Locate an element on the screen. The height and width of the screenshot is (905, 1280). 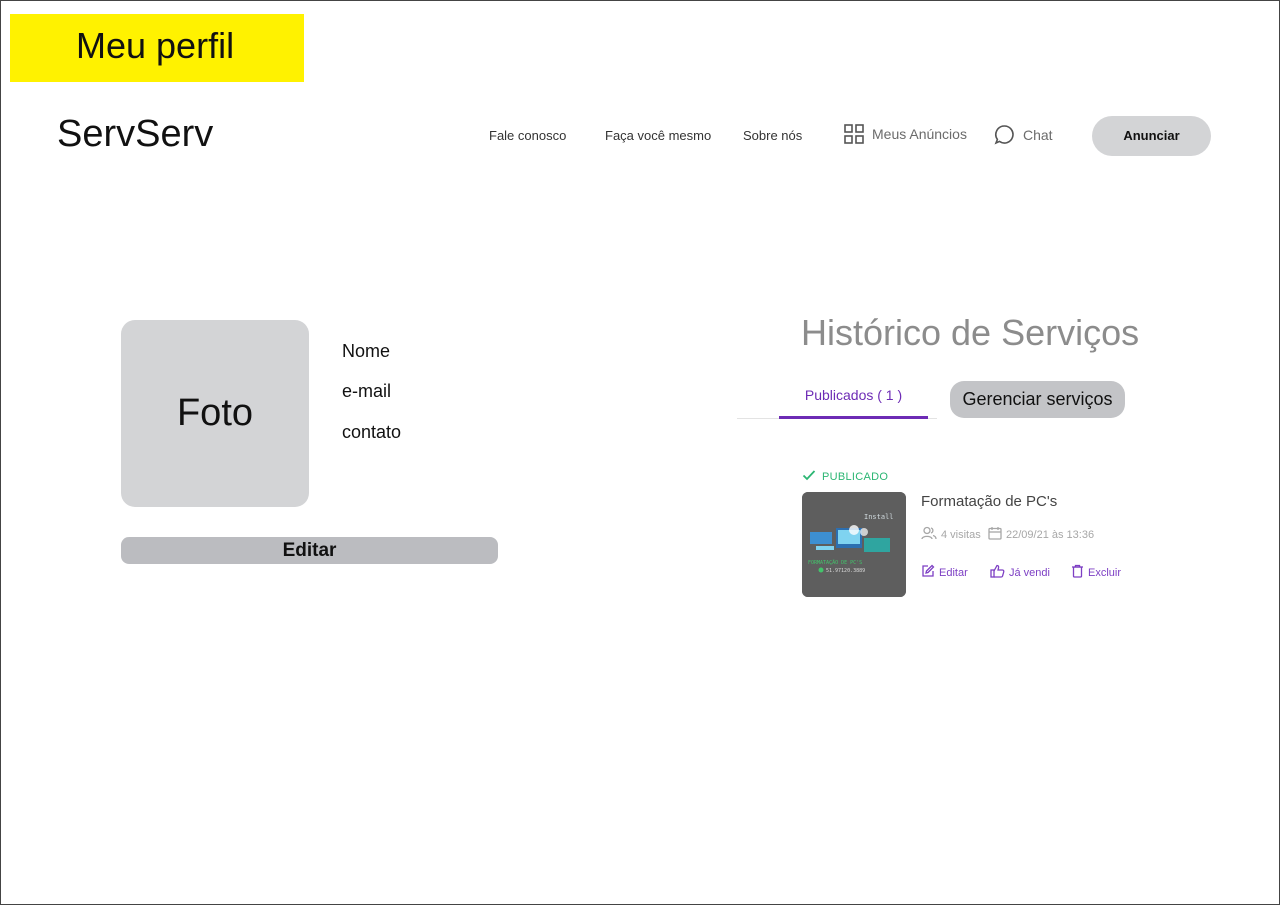
nav-fale-conosco: Fale conosco is located at coordinates (527, 135).